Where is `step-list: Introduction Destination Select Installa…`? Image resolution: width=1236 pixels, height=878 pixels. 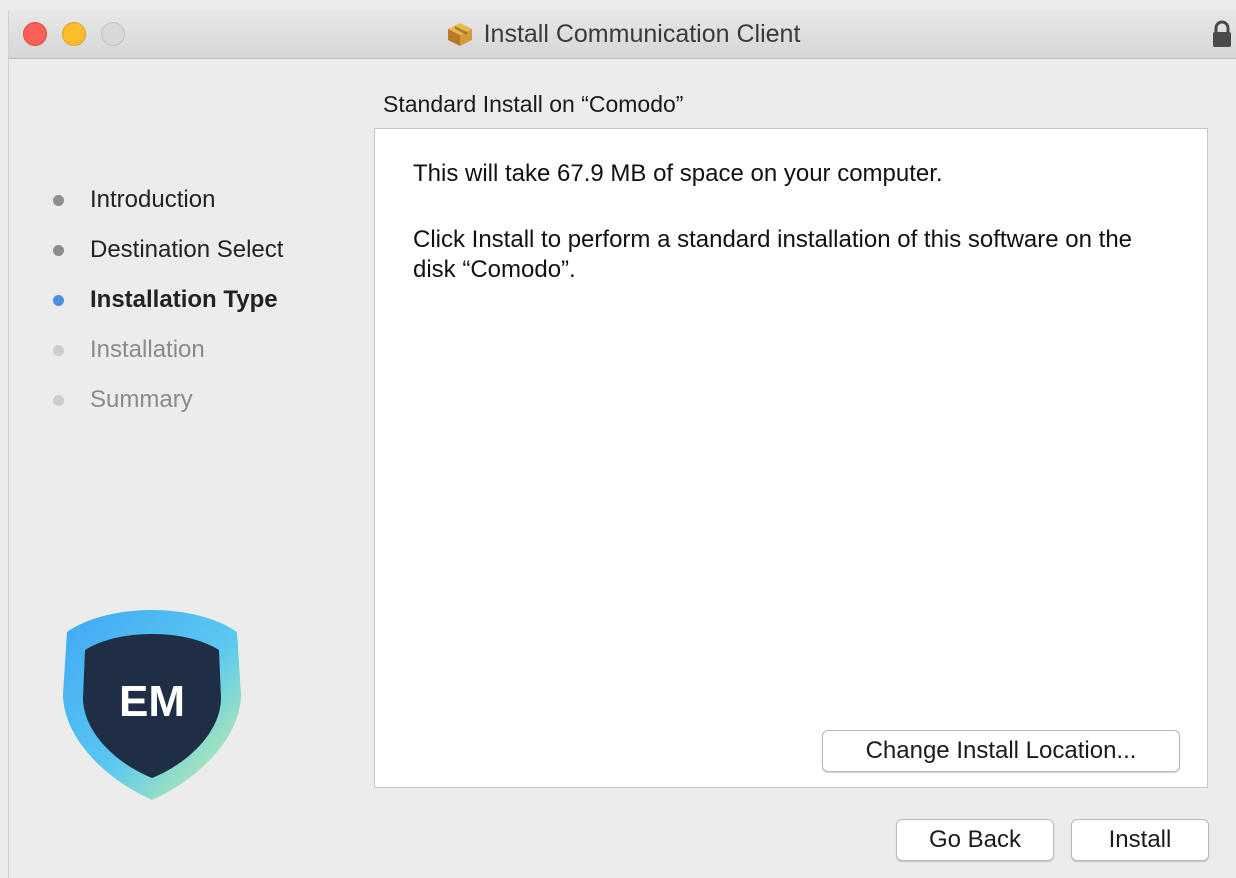
step-list: Introduction Destination Select Installa… is located at coordinates (165, 300).